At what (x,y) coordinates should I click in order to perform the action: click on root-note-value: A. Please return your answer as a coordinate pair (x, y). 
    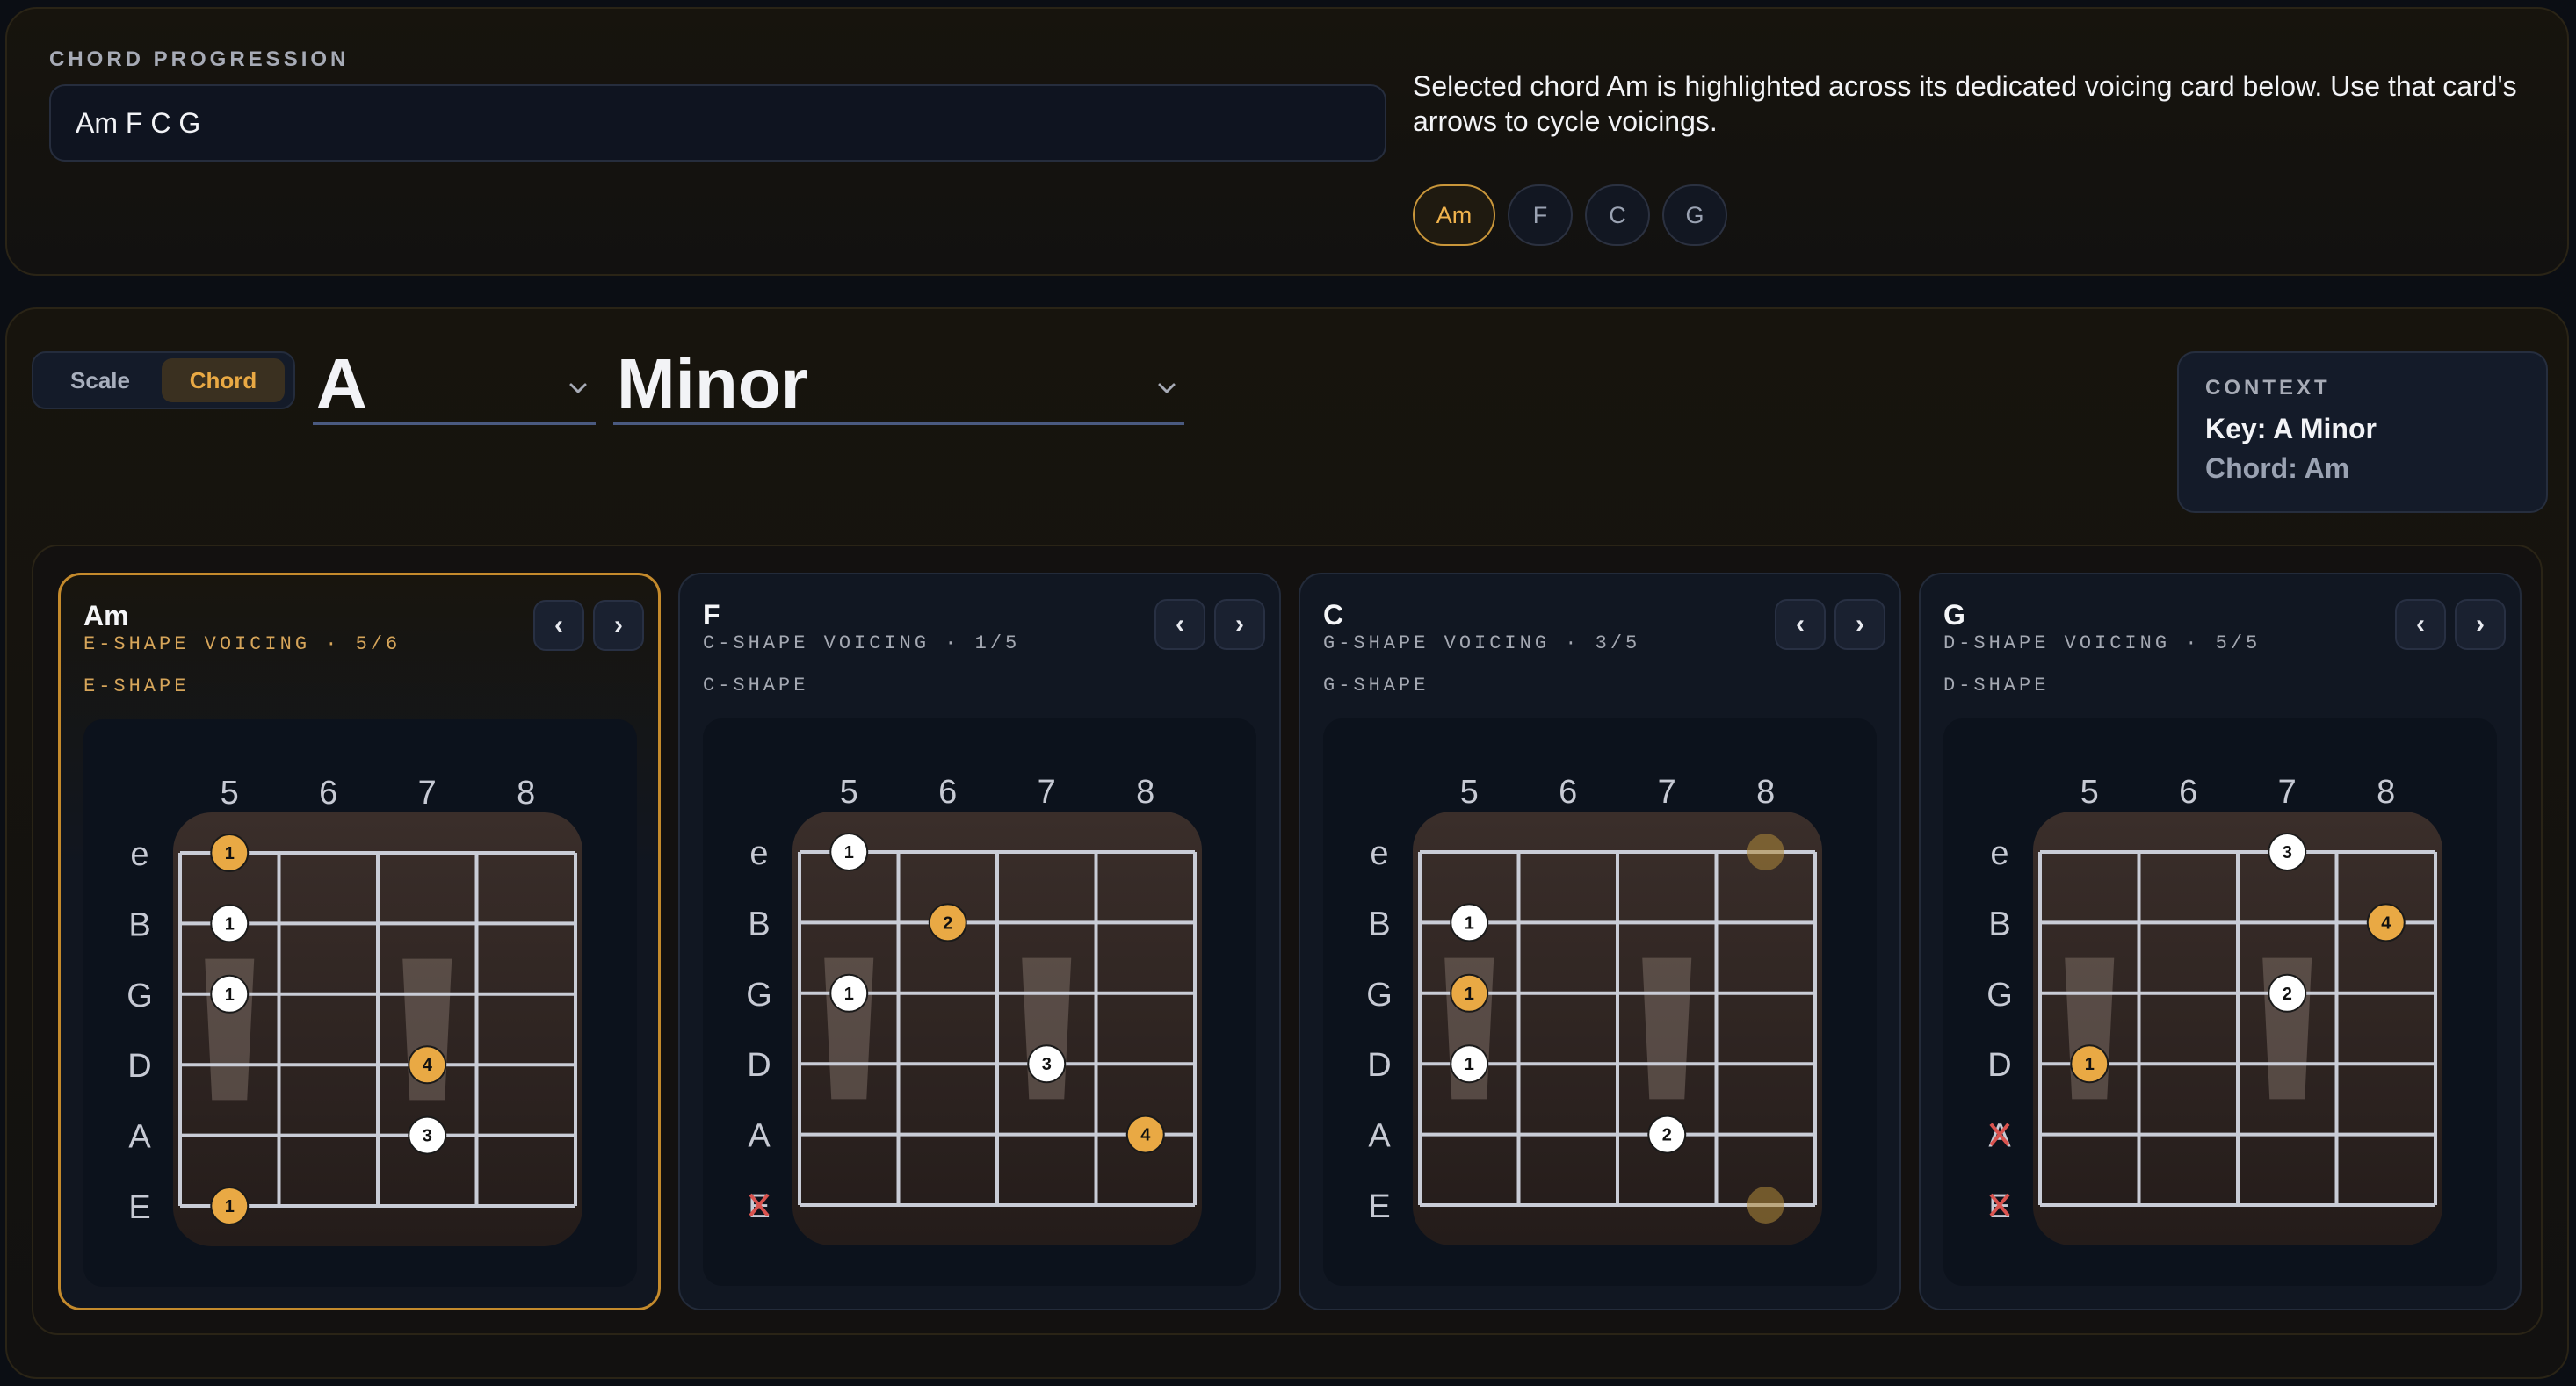
    Looking at the image, I should click on (341, 382).